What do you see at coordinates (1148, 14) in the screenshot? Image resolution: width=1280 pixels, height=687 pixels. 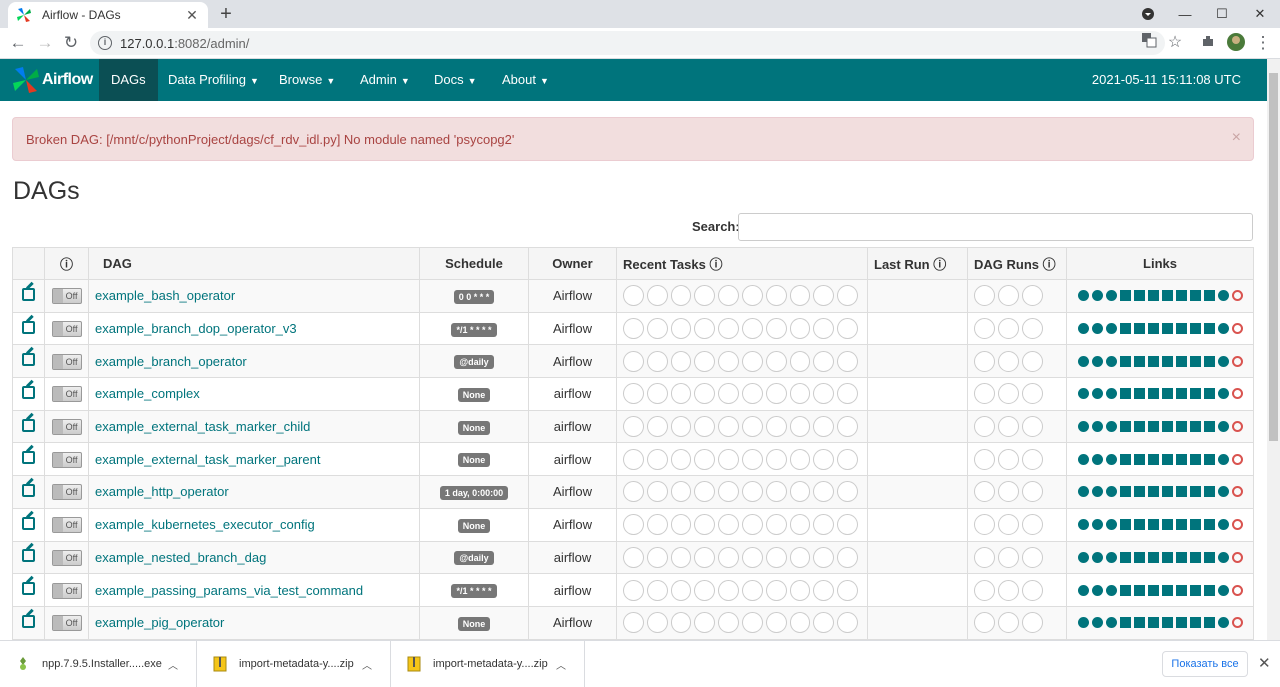 I see `profile-menu-icon` at bounding box center [1148, 14].